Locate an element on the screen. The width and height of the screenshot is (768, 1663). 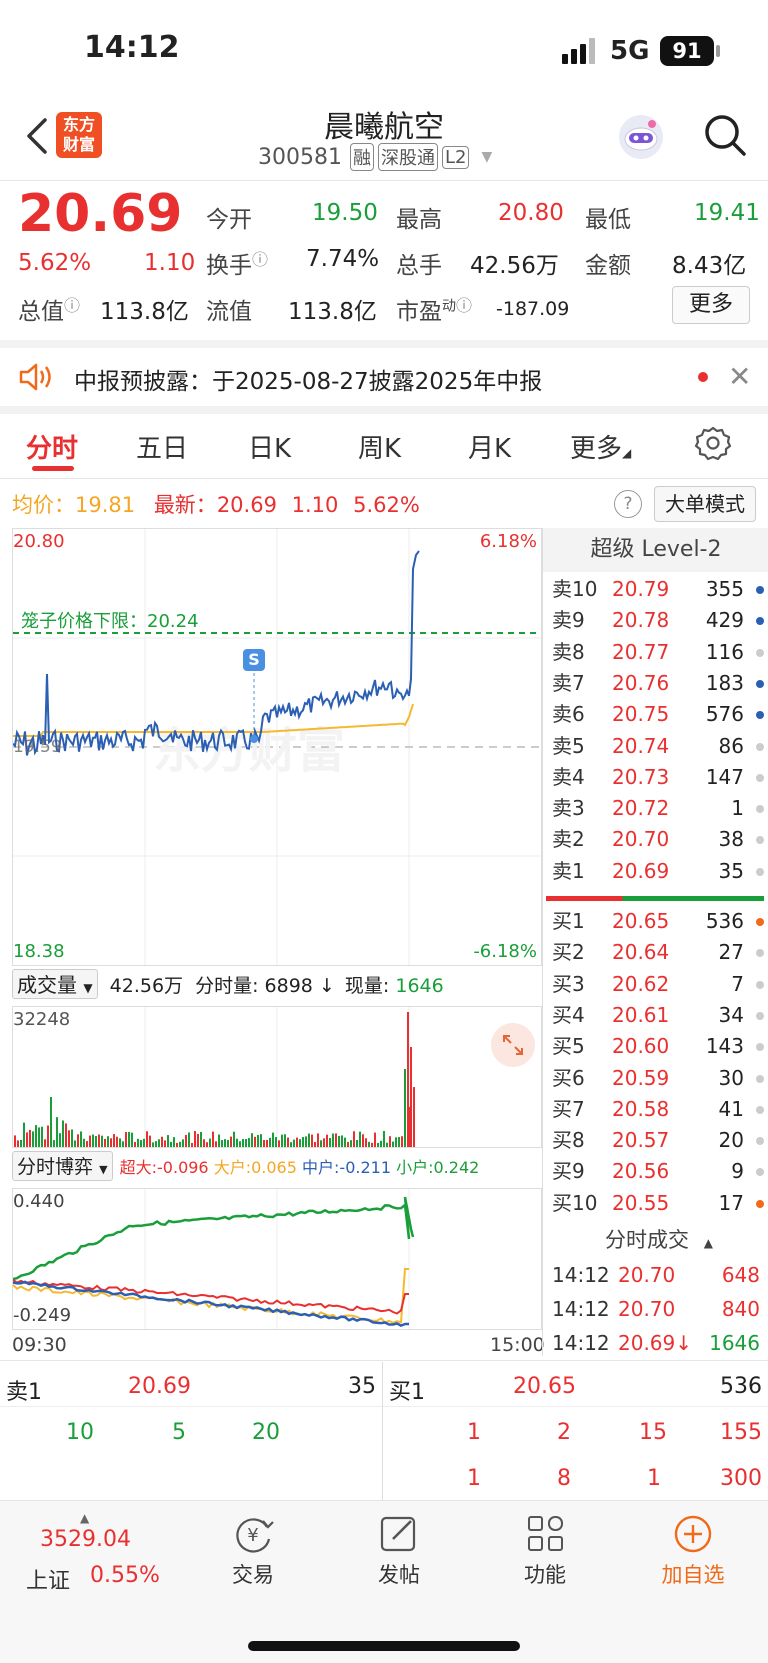
big-value: 0.065 is located at coordinates (274, 1167).